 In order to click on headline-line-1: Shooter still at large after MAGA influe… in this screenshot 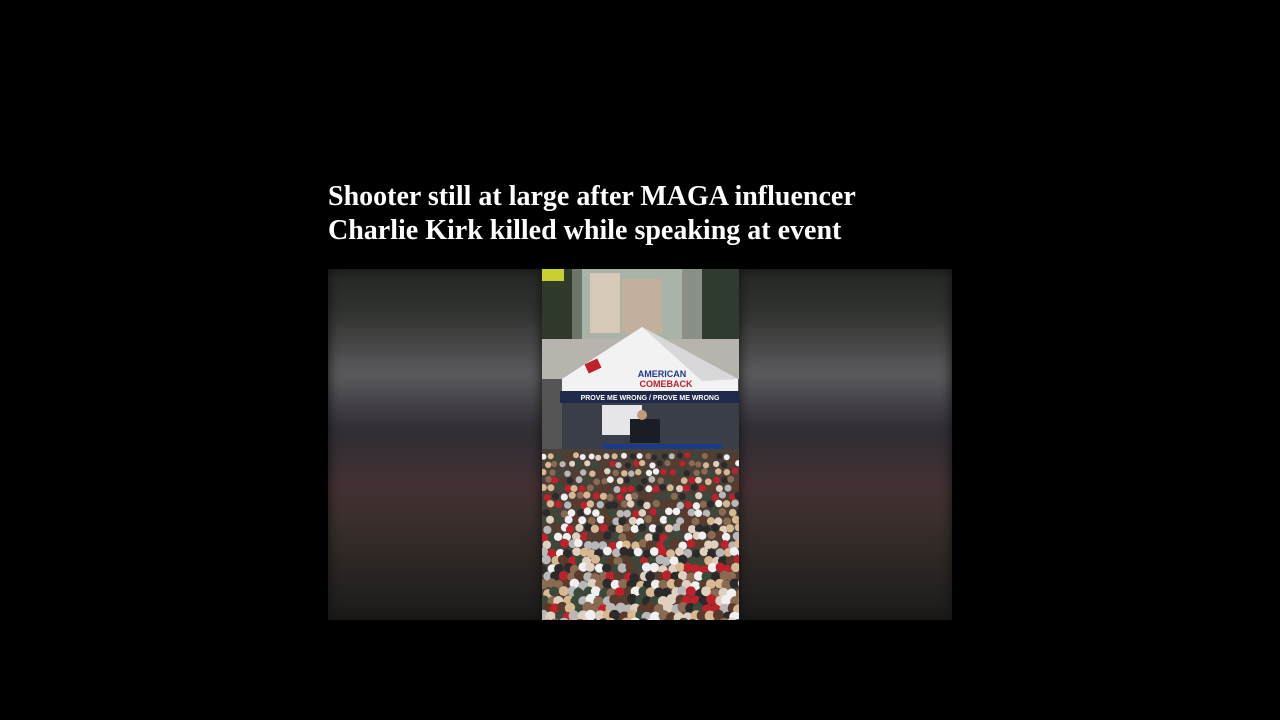, I will do `click(592, 196)`.